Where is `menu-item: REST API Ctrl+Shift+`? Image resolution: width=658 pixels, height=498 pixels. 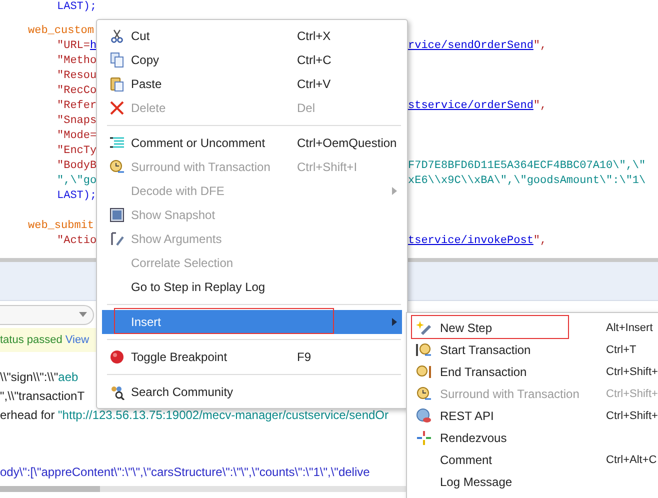
menu-item: REST API Ctrl+Shift+ is located at coordinates (532, 416).